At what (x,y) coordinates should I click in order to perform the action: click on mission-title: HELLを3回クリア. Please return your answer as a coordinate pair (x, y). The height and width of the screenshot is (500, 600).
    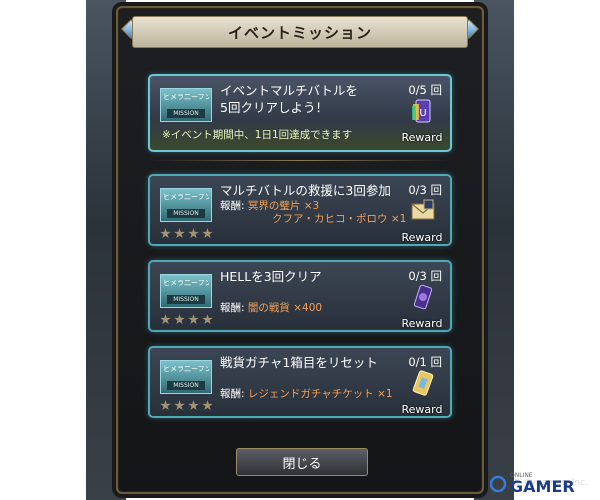
    Looking at the image, I should click on (271, 276).